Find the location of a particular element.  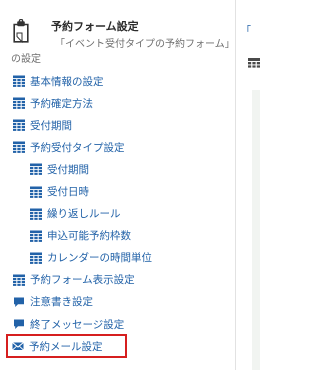

nav-item-8: 申込可能予約枠数 is located at coordinates (117, 236).